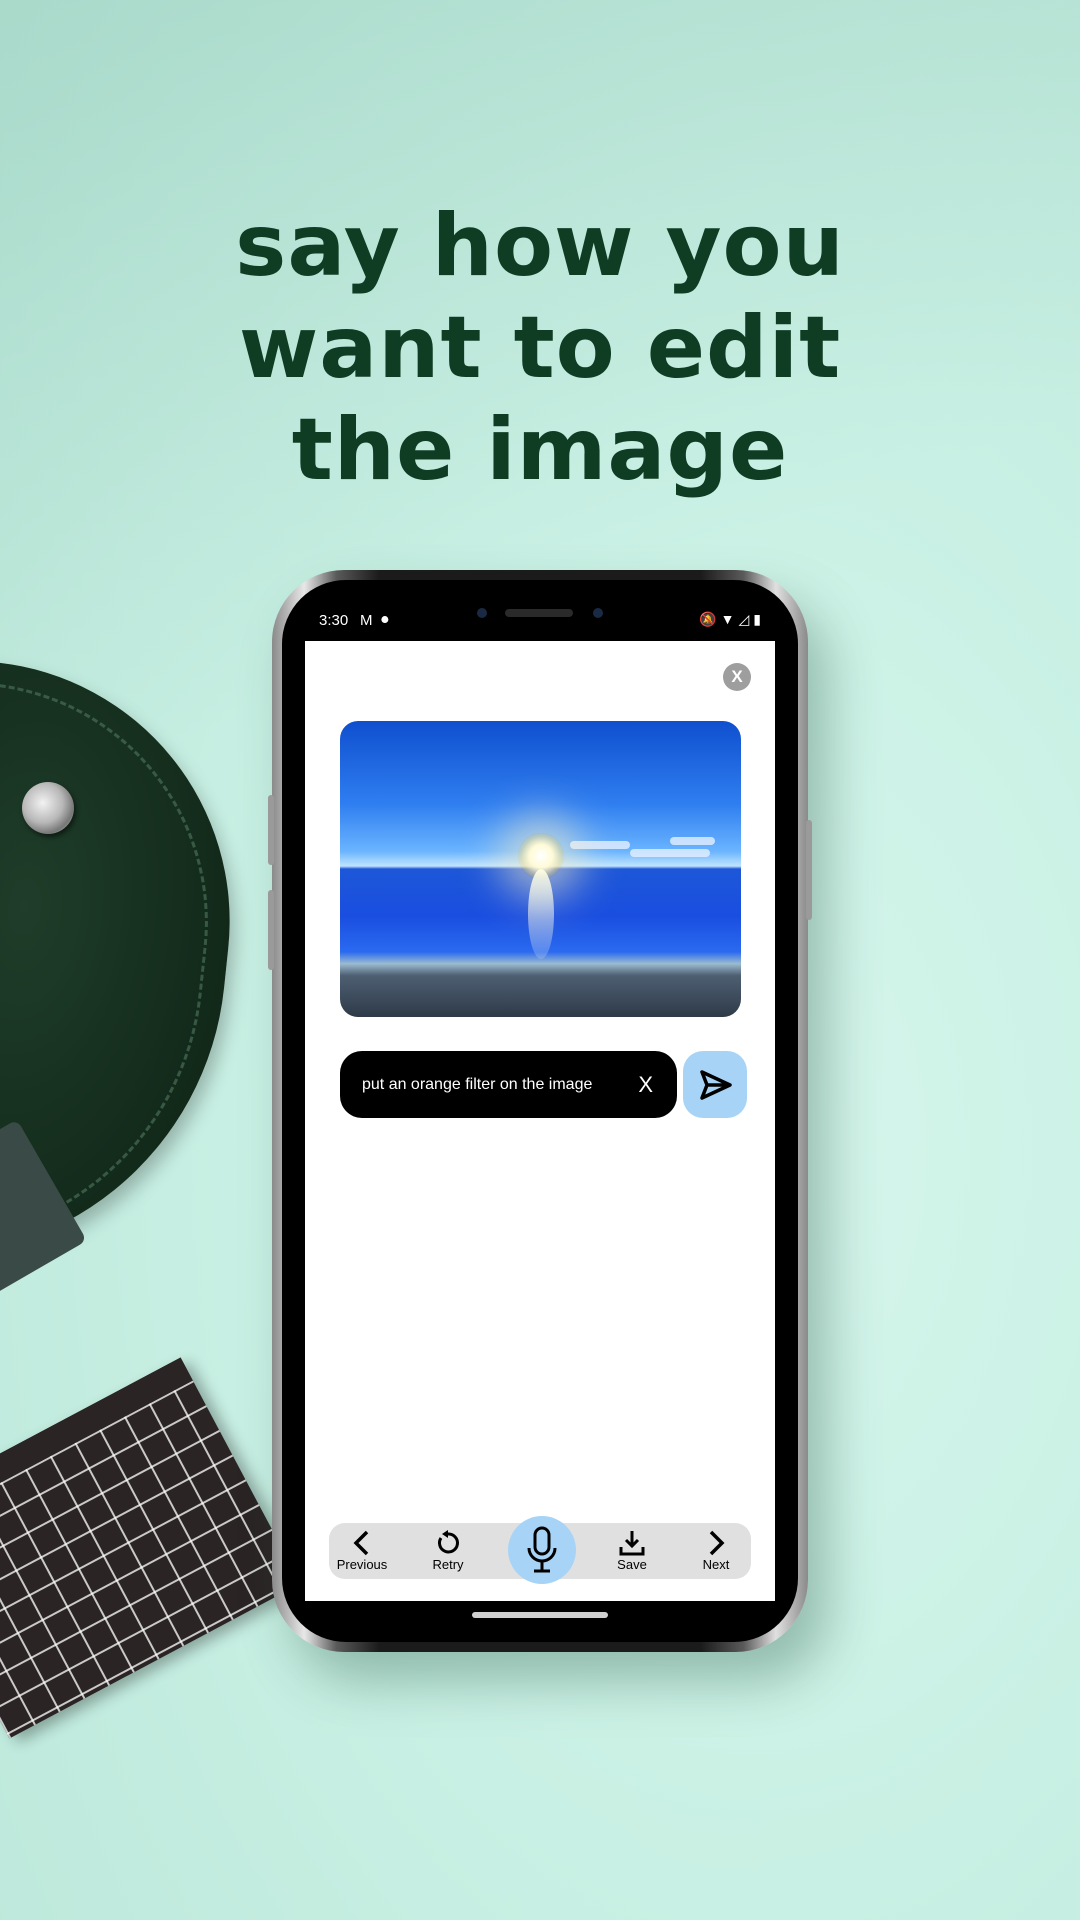 The image size is (1080, 1920). What do you see at coordinates (632, 1564) in the screenshot?
I see `save-label: Save` at bounding box center [632, 1564].